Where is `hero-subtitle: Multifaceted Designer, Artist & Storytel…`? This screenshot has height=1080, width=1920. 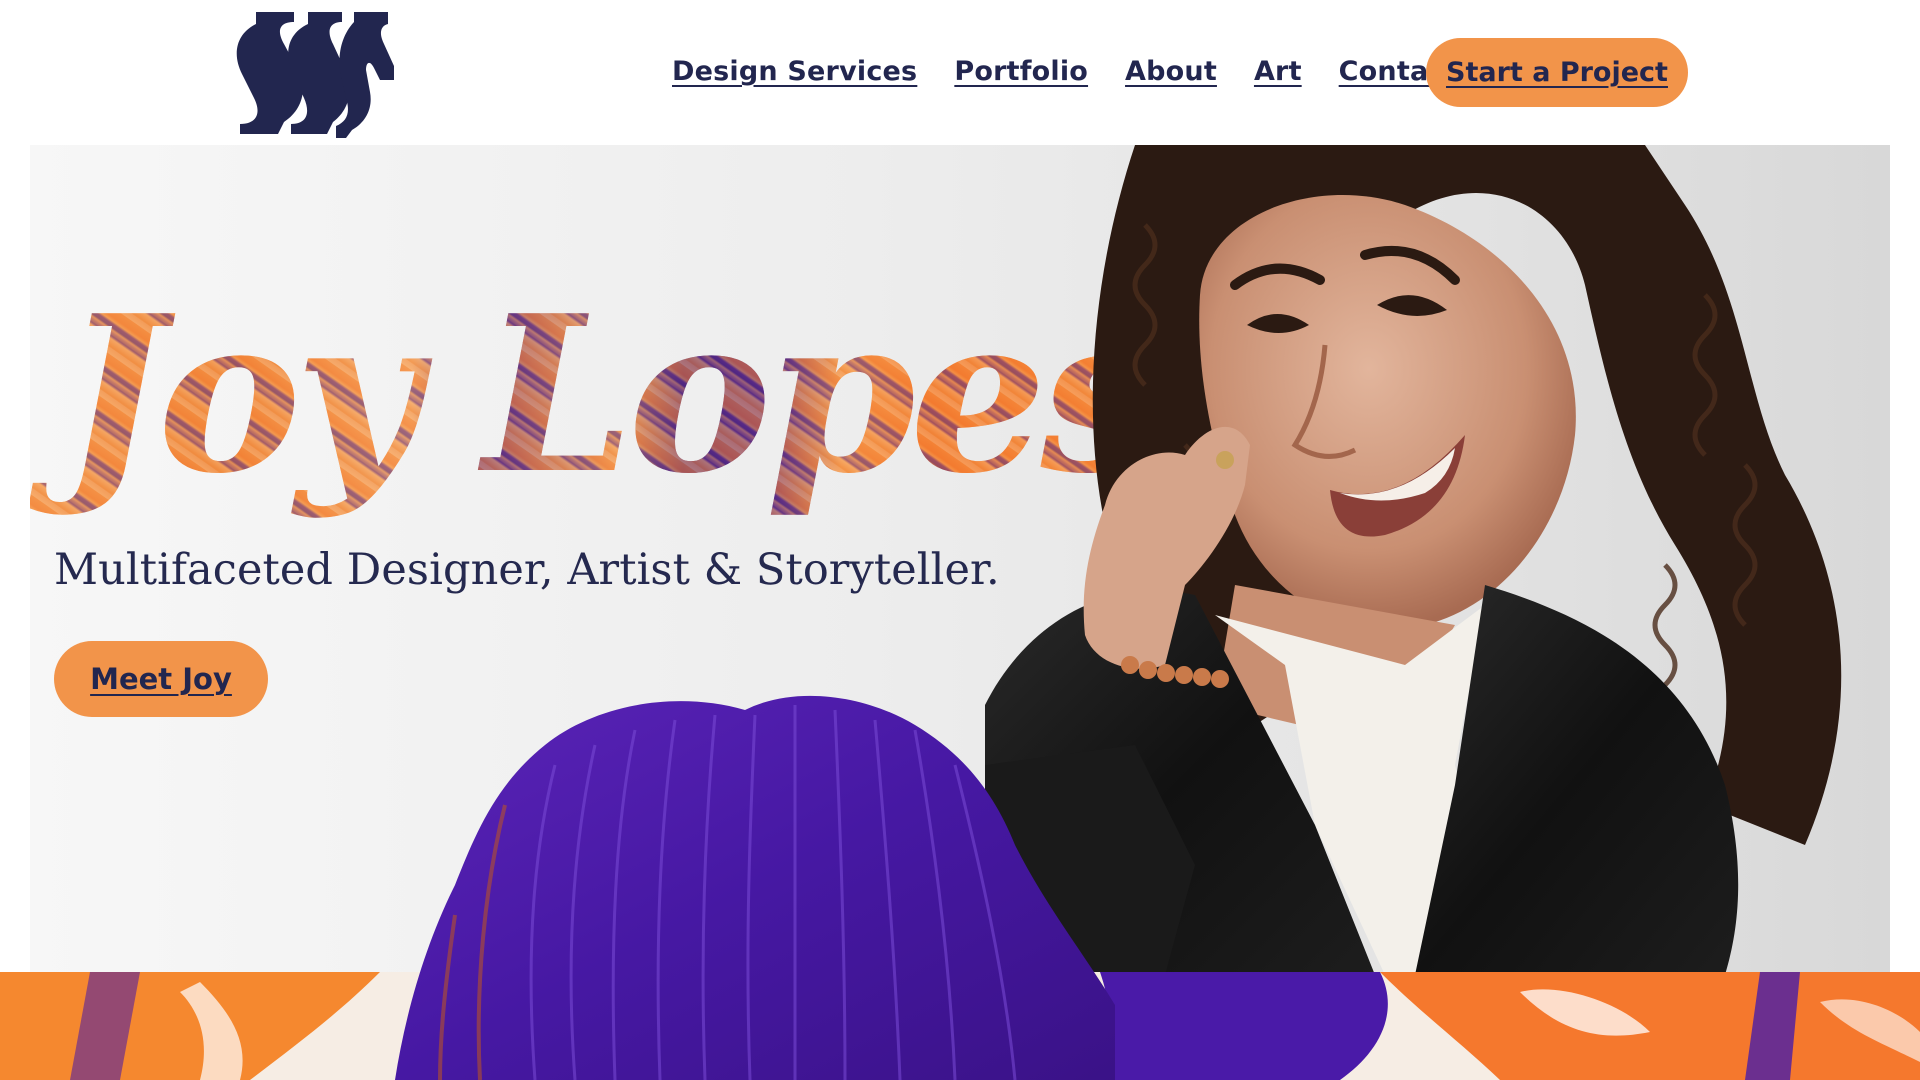 hero-subtitle: Multifaceted Designer, Artist & Storytel… is located at coordinates (527, 570).